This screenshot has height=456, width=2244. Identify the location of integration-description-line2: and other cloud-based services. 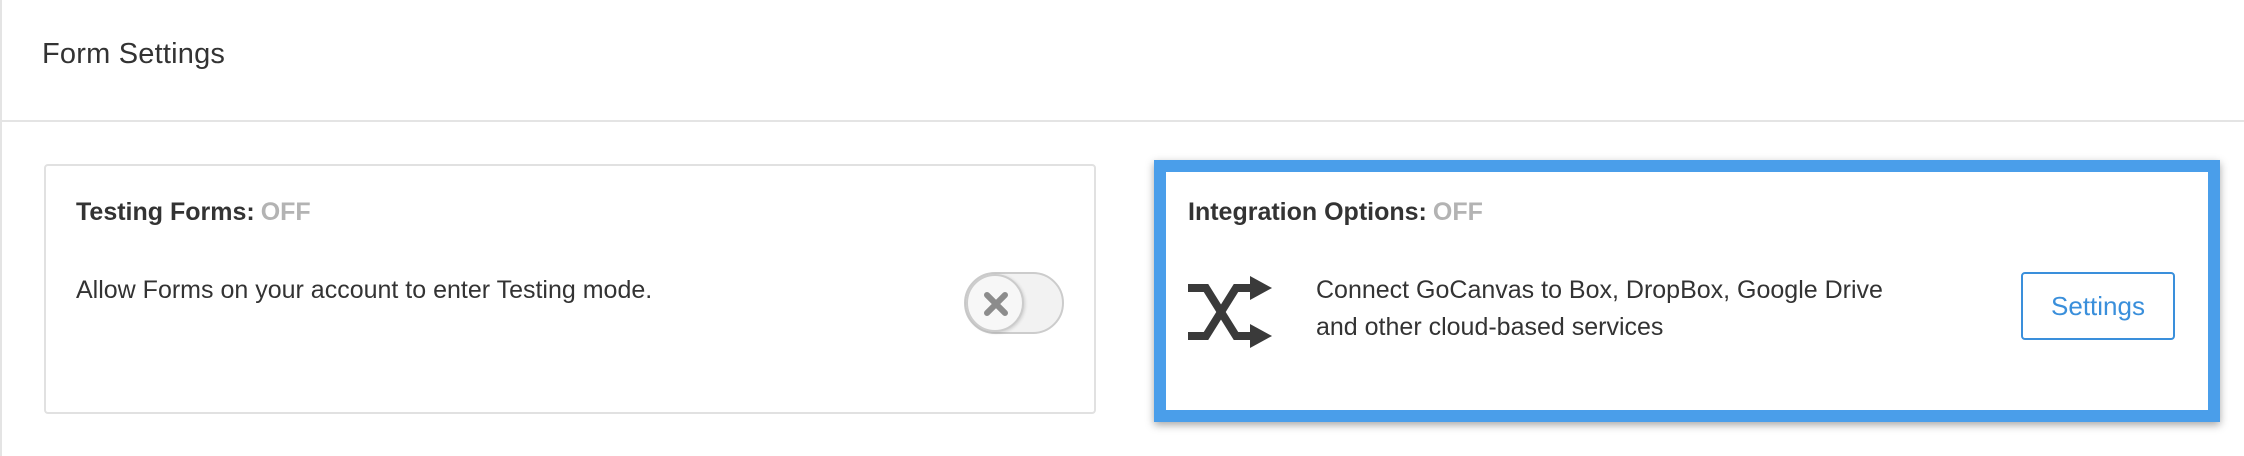
(1490, 327).